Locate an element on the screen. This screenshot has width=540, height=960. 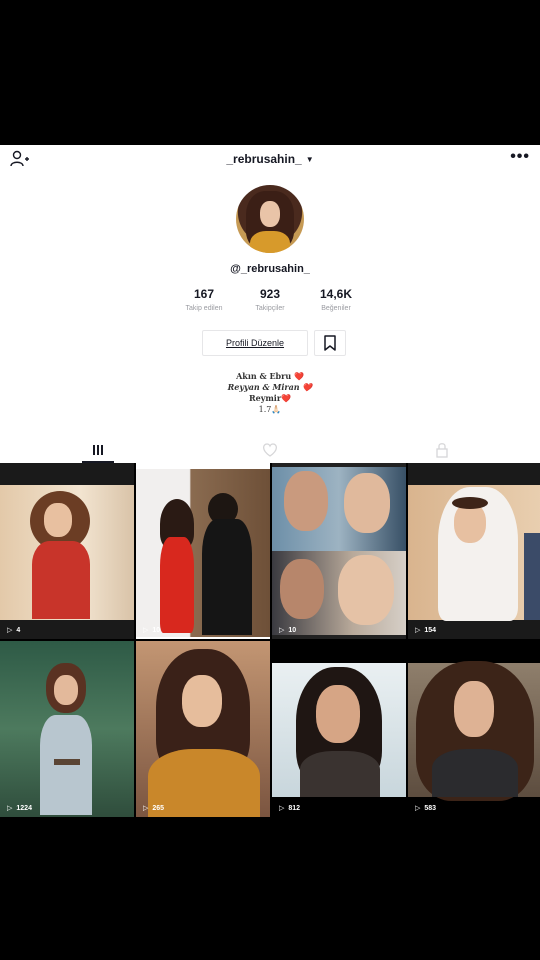
stat-following-label: Takip edilen is located at coordinates (204, 308).